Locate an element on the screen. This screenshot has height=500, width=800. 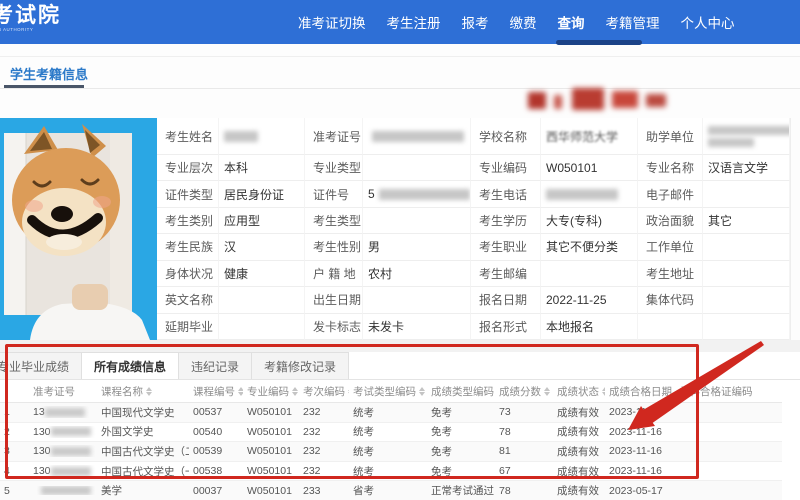
nav-item-考生注册: 考生注册 is located at coordinates (414, 22).